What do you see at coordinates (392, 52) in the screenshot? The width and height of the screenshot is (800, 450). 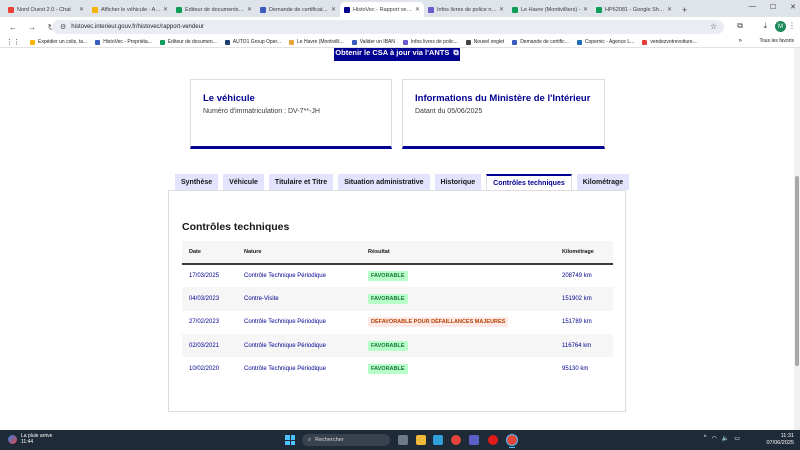 I see `csa-button-label: Obtenir le CSA à jour via l'ANTS` at bounding box center [392, 52].